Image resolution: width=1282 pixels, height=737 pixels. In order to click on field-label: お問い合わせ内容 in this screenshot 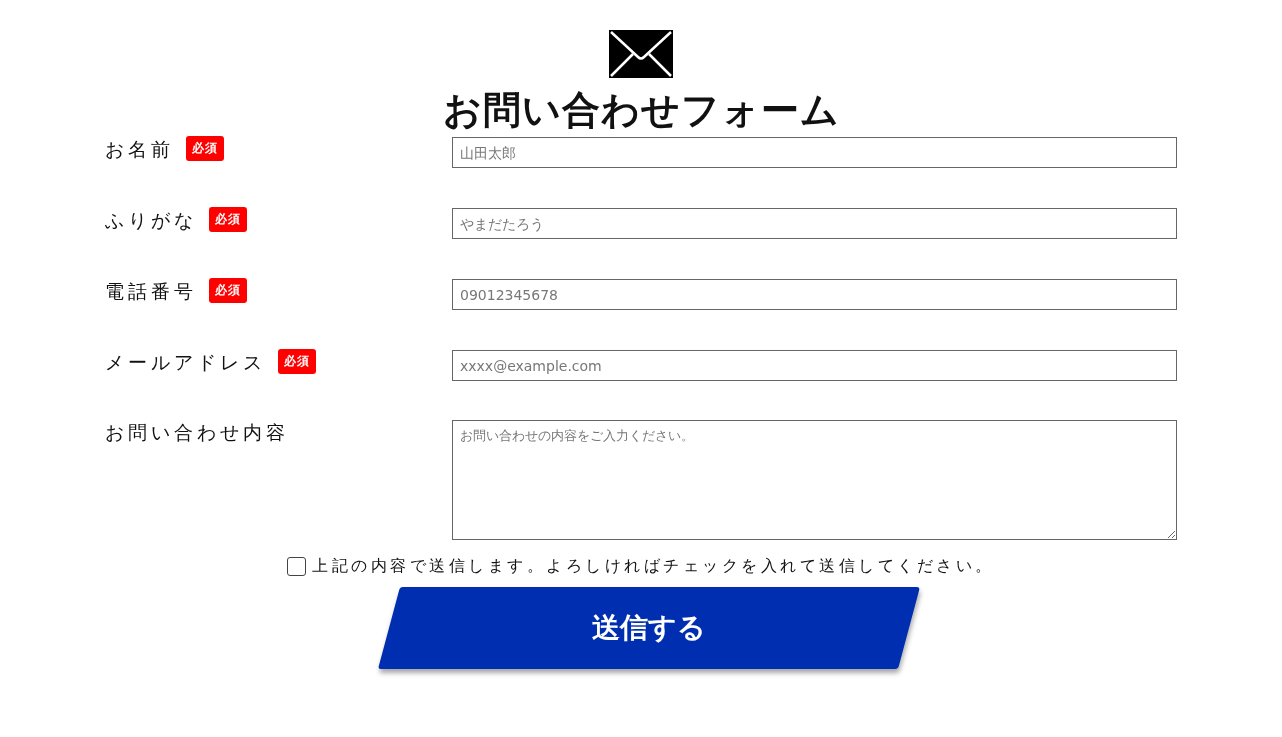, I will do `click(197, 432)`.